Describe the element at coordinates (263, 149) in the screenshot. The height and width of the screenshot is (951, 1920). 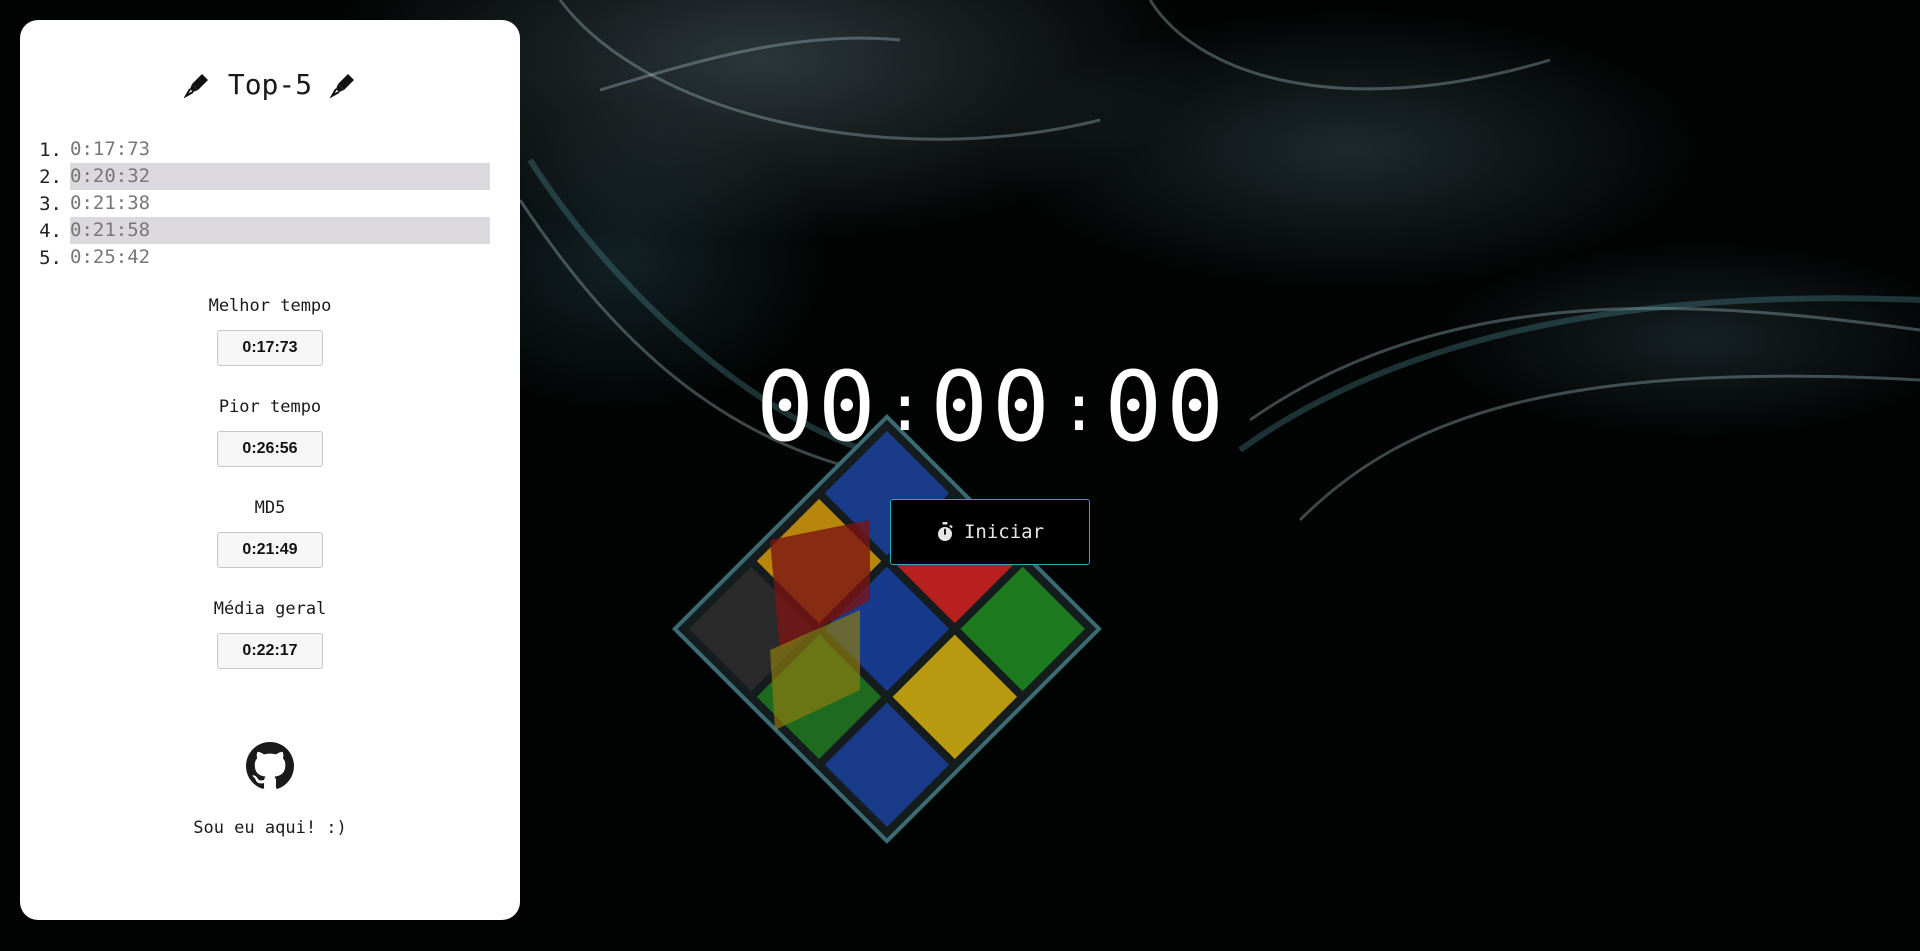
I see `list-item: 1. 0:17:73` at that location.